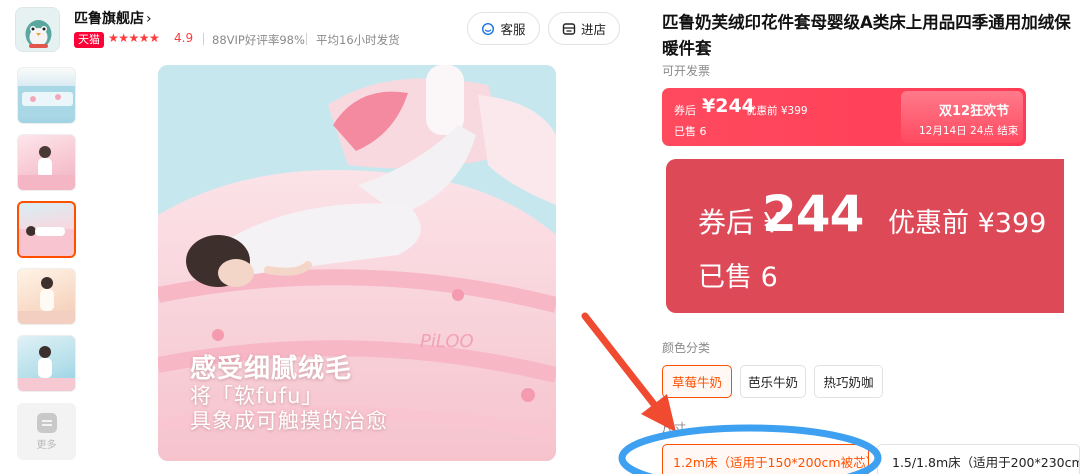 This screenshot has height=474, width=1080. I want to click on store-icon, so click(569, 28).